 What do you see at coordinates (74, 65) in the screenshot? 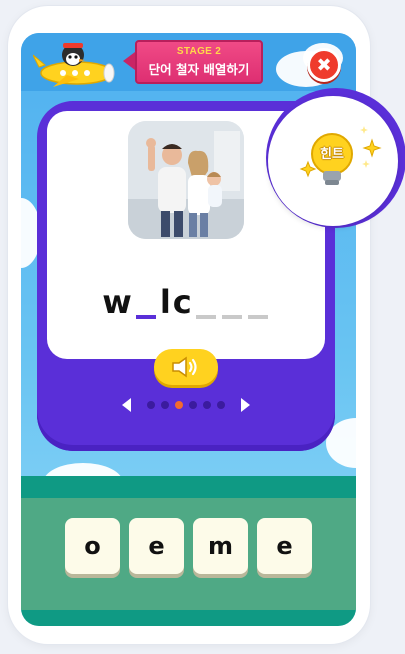
I see `airplane-mascot-icon` at bounding box center [74, 65].